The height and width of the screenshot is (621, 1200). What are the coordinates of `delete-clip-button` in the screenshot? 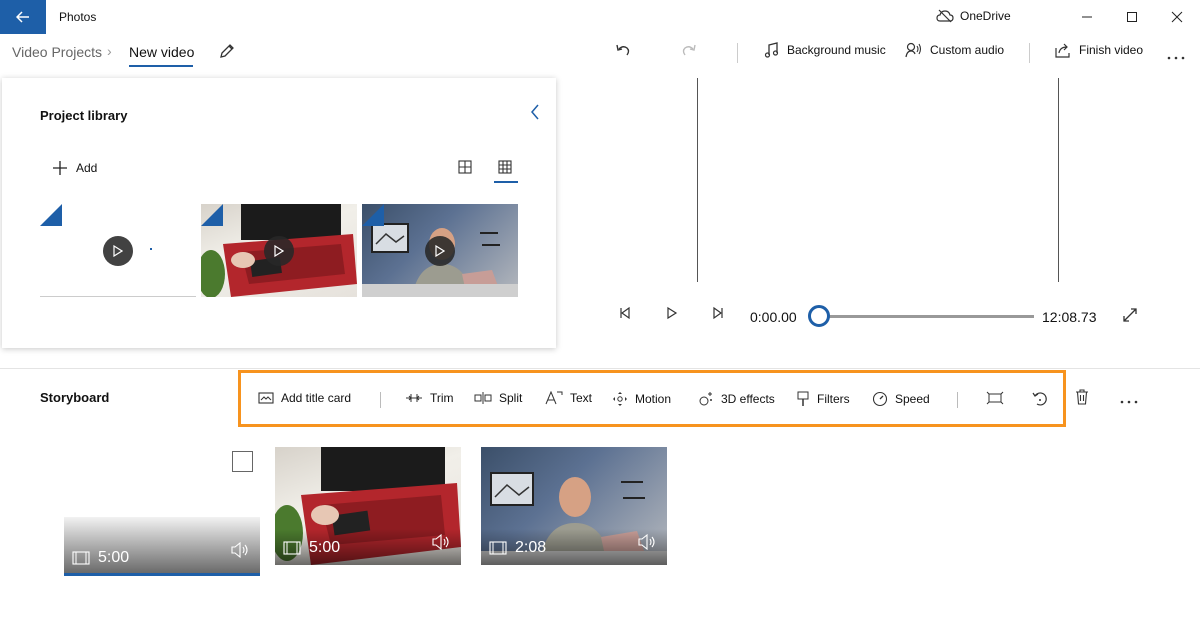 It's located at (1082, 399).